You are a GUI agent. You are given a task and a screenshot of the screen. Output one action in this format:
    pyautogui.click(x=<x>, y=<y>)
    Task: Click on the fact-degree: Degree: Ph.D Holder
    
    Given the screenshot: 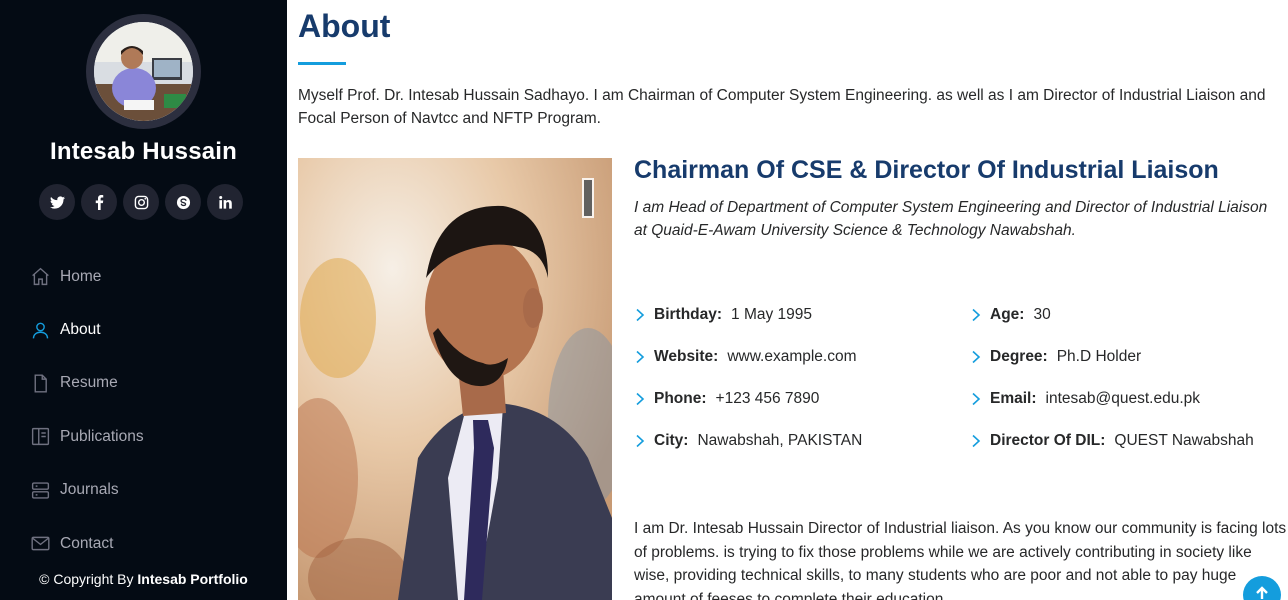 What is the action you would take?
    pyautogui.click(x=1055, y=357)
    